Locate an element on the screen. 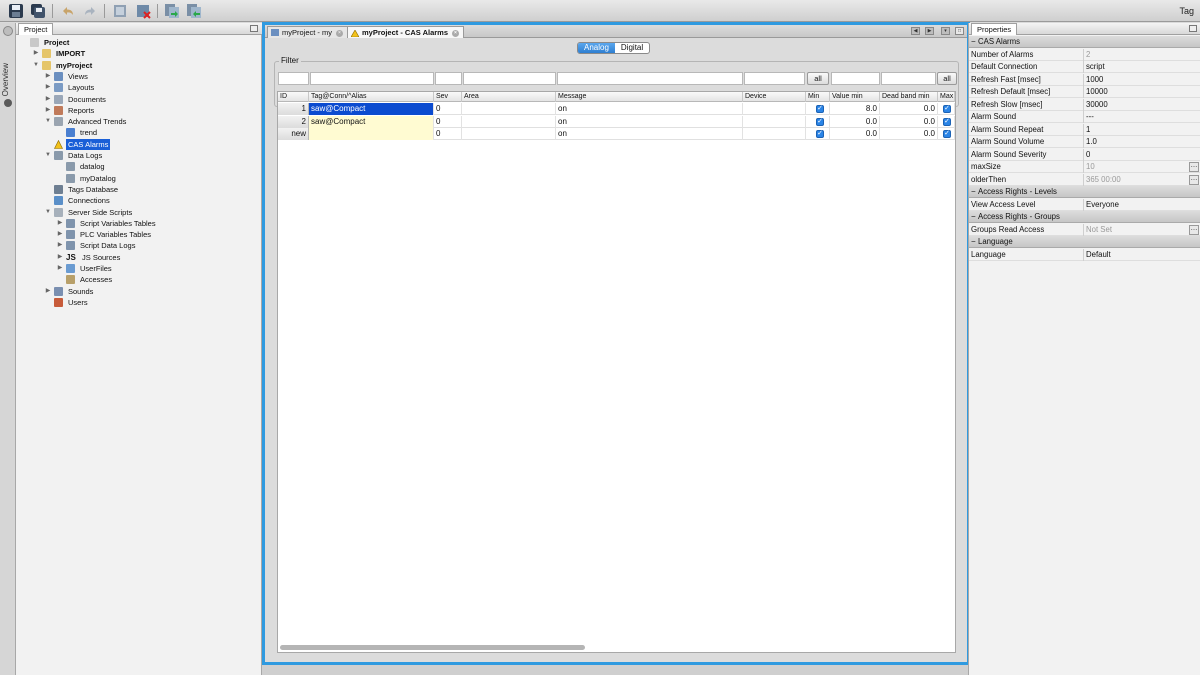 This screenshot has height=675, width=1200. column-header-tag: Tag@Conn/^Alias is located at coordinates (371, 97).